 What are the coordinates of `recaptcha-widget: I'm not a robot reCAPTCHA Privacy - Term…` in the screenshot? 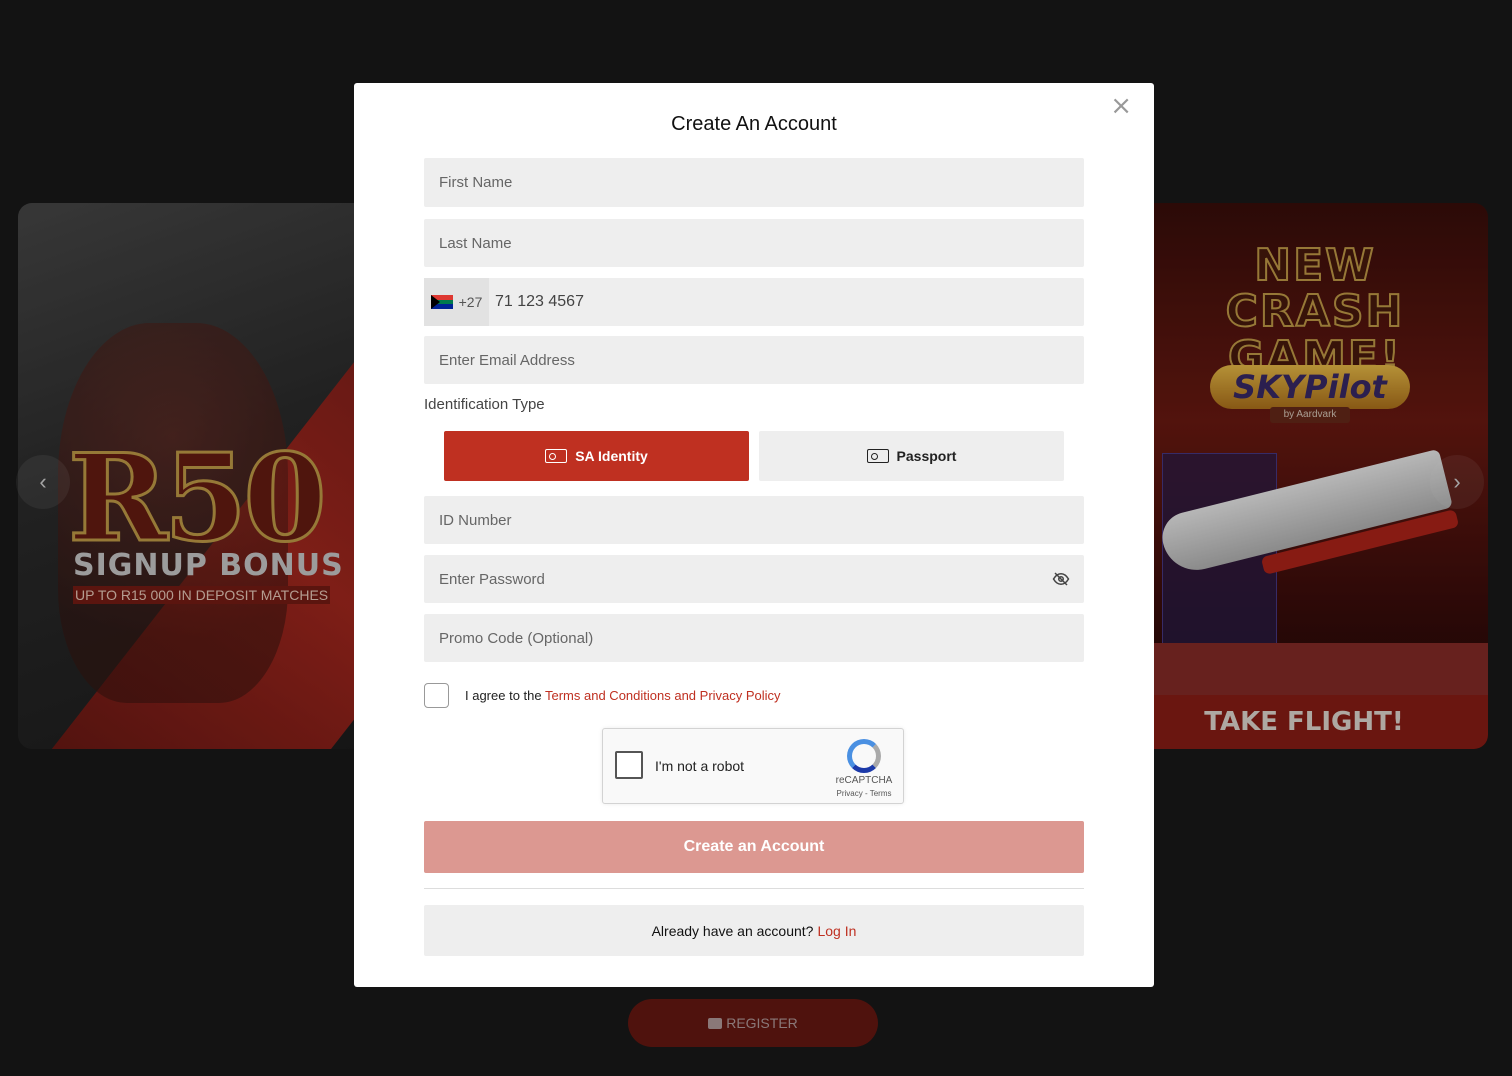 It's located at (753, 766).